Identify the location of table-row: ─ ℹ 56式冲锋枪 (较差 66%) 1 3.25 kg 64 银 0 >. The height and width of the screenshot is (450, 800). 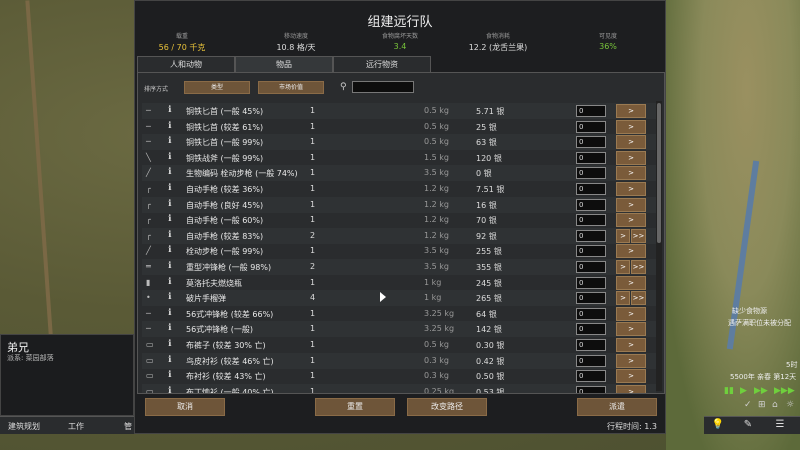
(399, 314).